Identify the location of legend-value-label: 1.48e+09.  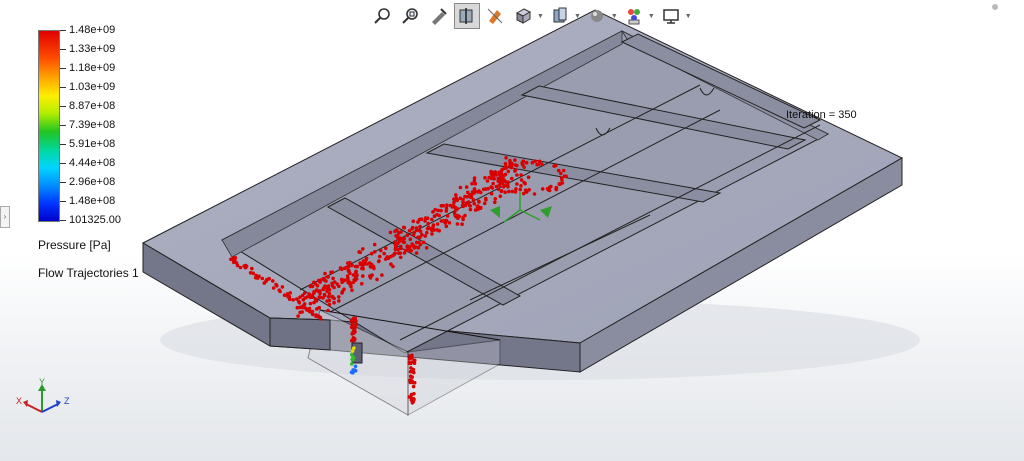
(92, 30).